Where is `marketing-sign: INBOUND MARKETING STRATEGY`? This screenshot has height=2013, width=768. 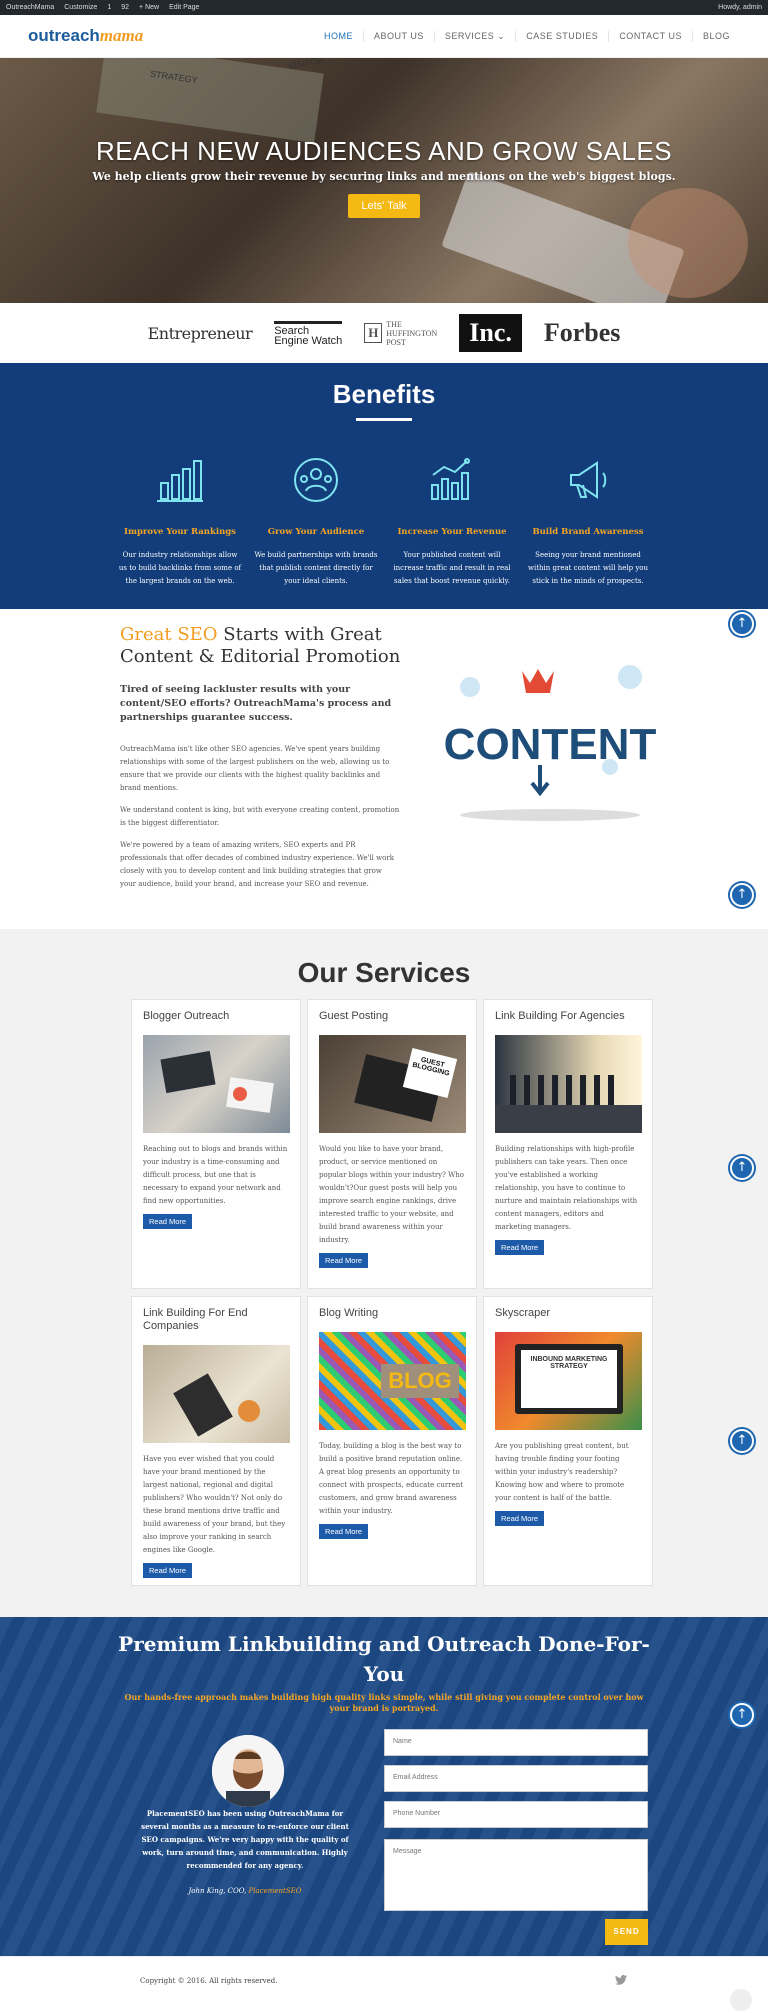
marketing-sign: INBOUND MARKETING STRATEGY is located at coordinates (569, 1379).